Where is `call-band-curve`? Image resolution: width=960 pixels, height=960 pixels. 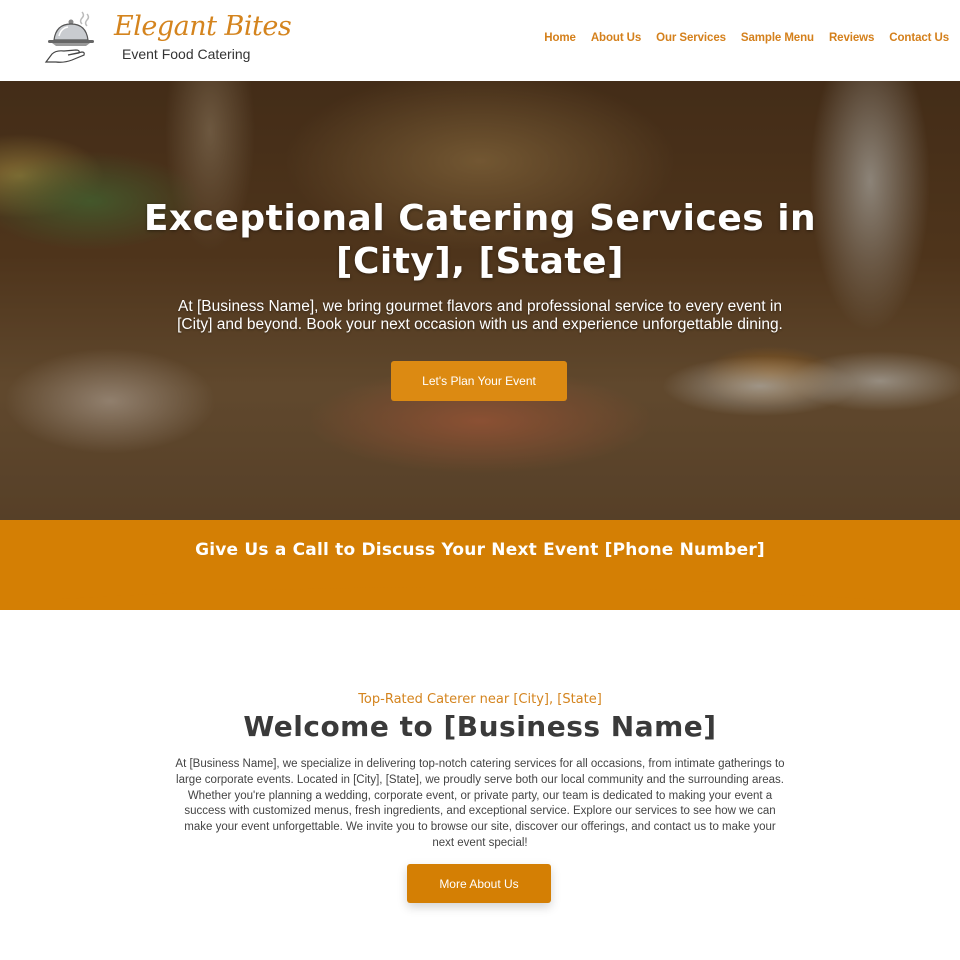
call-band-curve is located at coordinates (480, 590).